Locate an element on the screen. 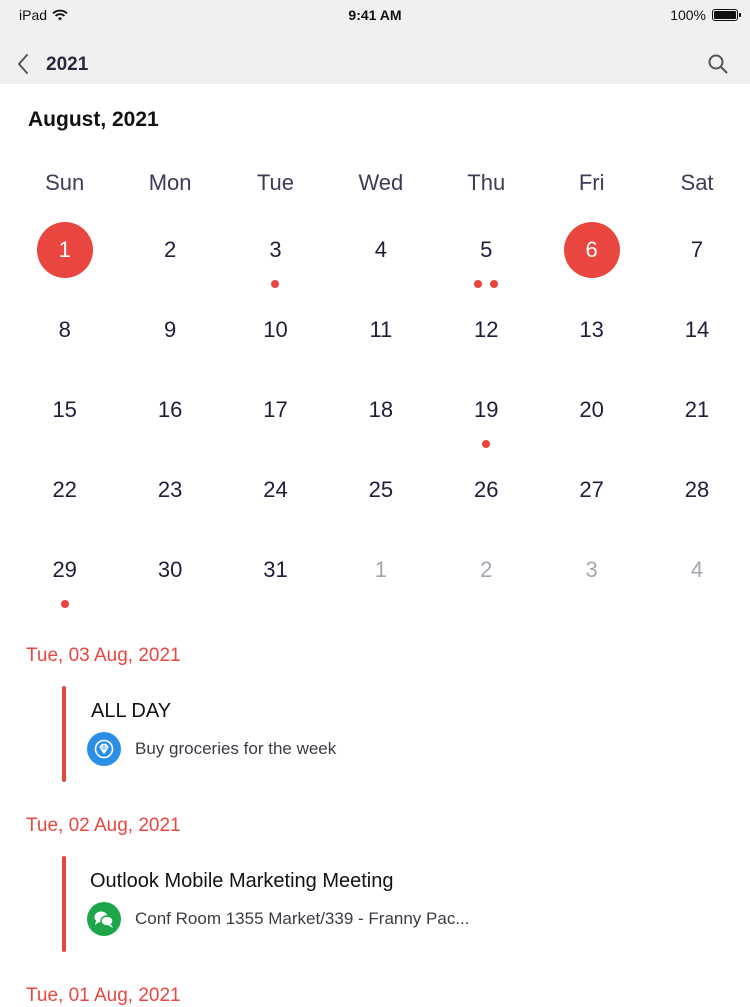  status-bar: iPad 9:41 AM 100% is located at coordinates (375, 15).